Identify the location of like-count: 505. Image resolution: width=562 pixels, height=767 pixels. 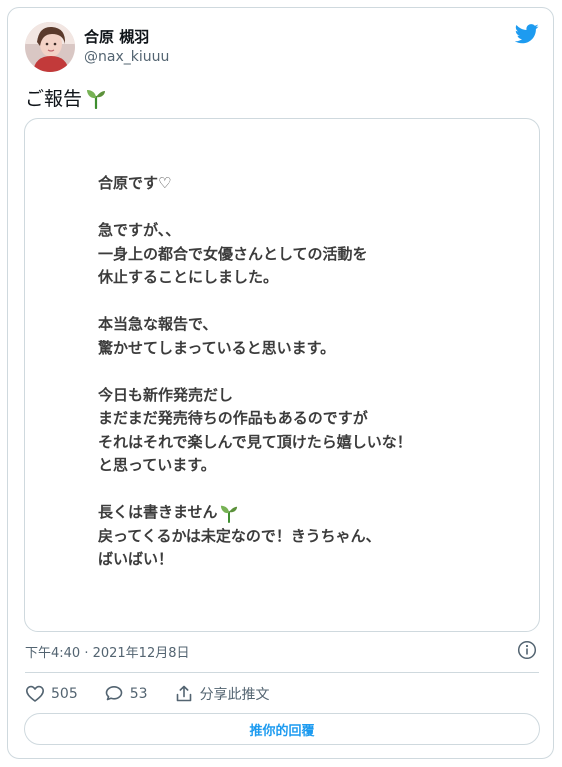
(64, 694).